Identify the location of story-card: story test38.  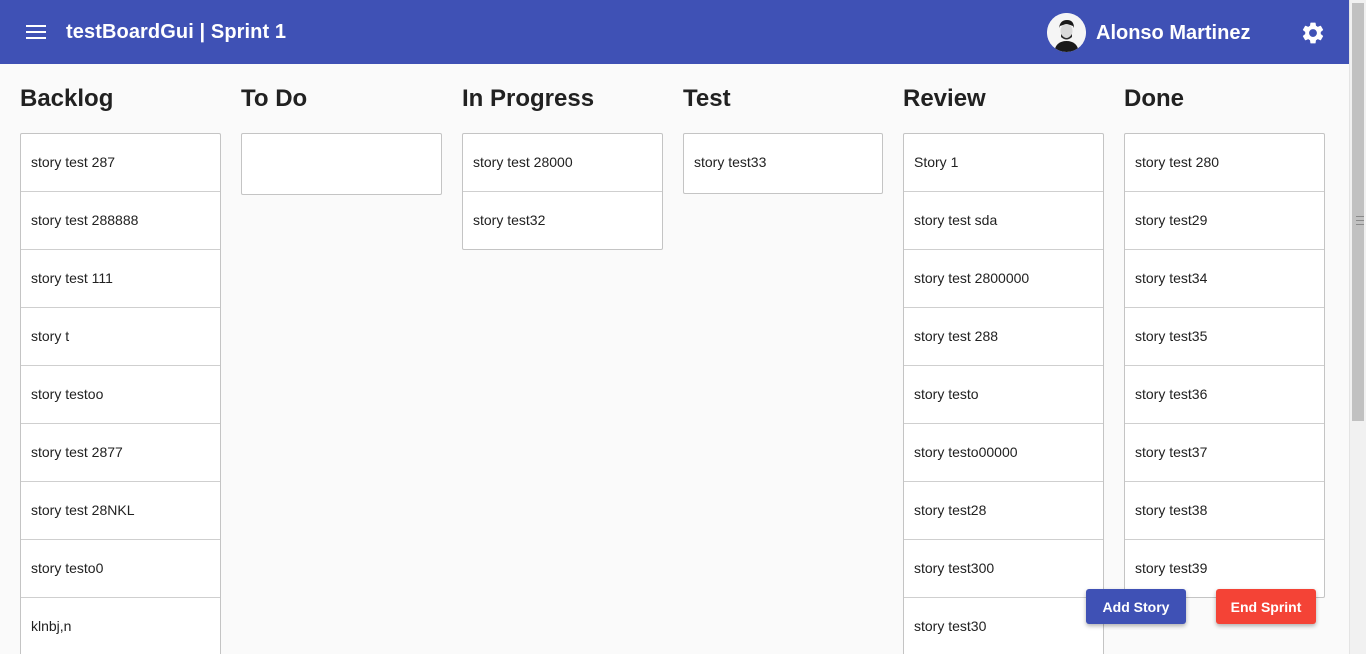
(1224, 511).